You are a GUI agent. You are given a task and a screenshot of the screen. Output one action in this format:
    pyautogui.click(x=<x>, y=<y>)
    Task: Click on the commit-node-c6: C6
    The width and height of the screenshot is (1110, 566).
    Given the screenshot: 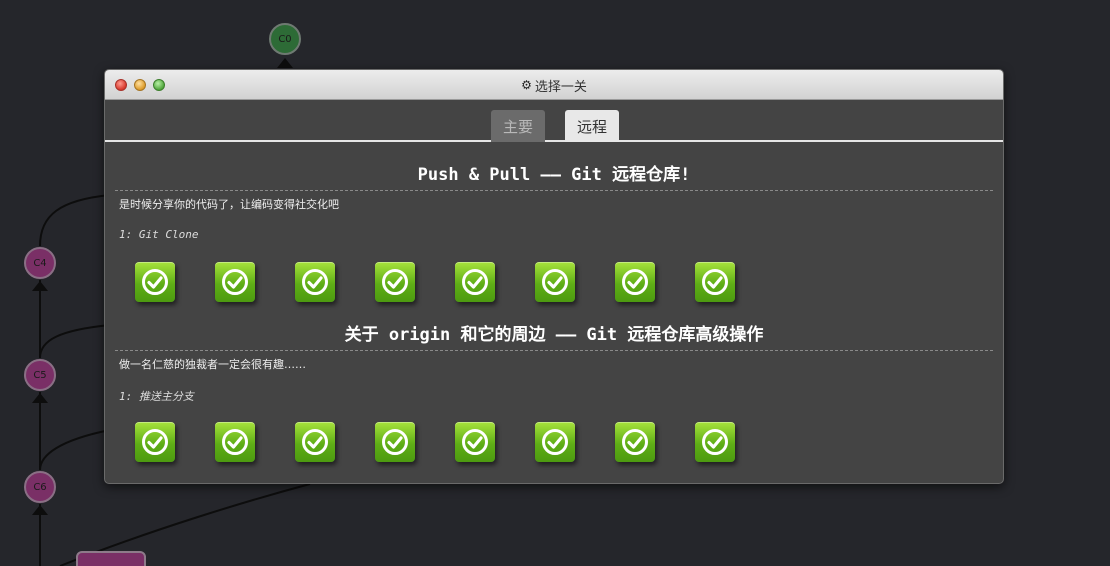 What is the action you would take?
    pyautogui.click(x=40, y=487)
    